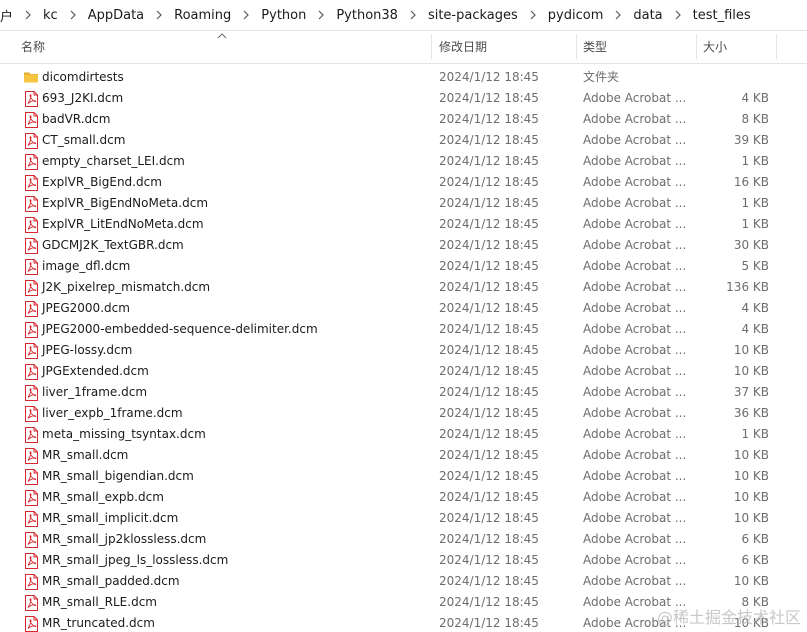  I want to click on breadcrumb-item: Python38, so click(367, 15).